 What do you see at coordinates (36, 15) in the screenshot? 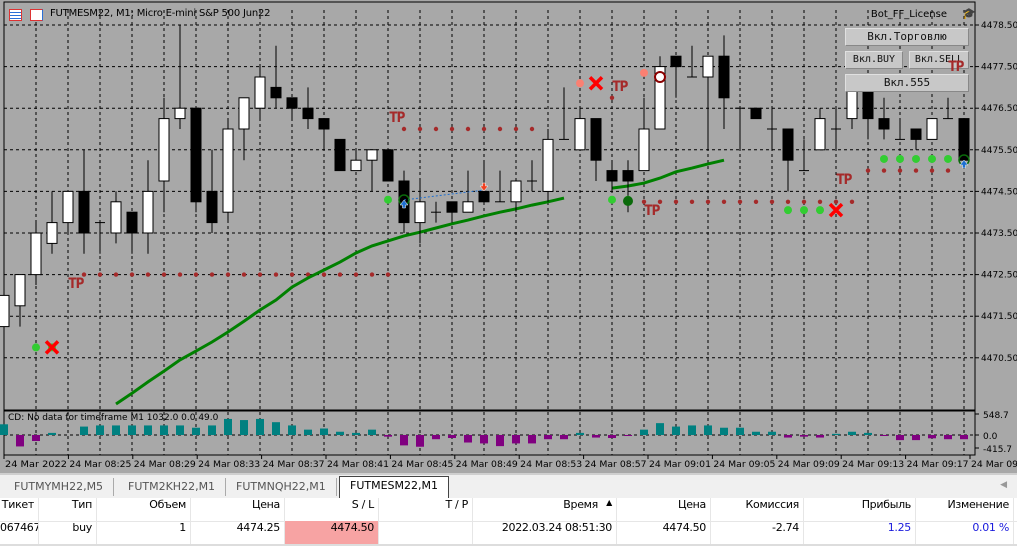
I see `strategy-tester-icon` at bounding box center [36, 15].